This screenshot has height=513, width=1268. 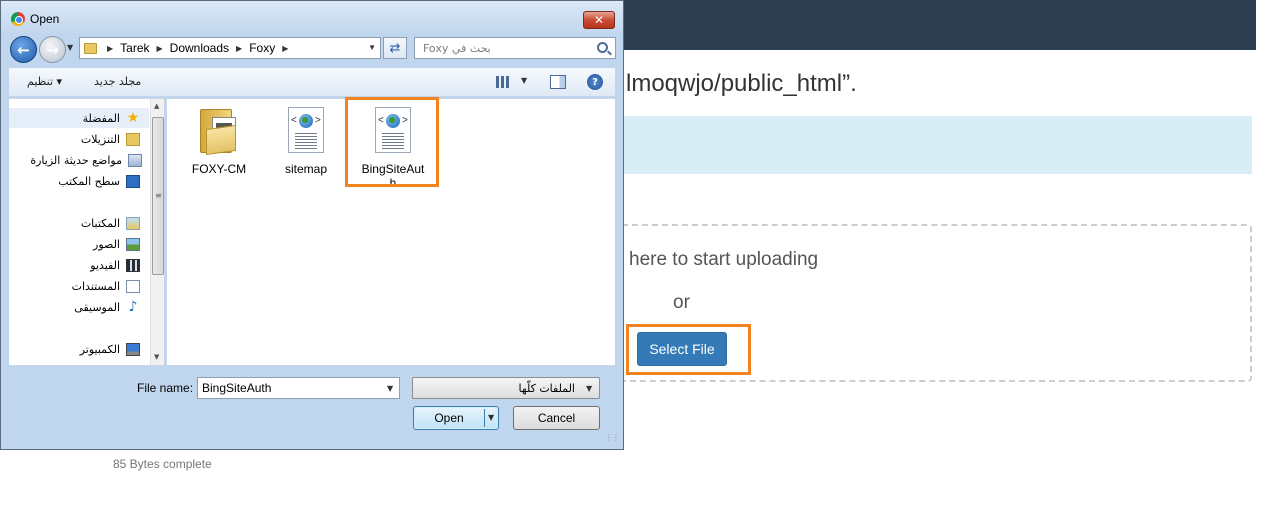 What do you see at coordinates (682, 349) in the screenshot?
I see `select-file-button: Select File` at bounding box center [682, 349].